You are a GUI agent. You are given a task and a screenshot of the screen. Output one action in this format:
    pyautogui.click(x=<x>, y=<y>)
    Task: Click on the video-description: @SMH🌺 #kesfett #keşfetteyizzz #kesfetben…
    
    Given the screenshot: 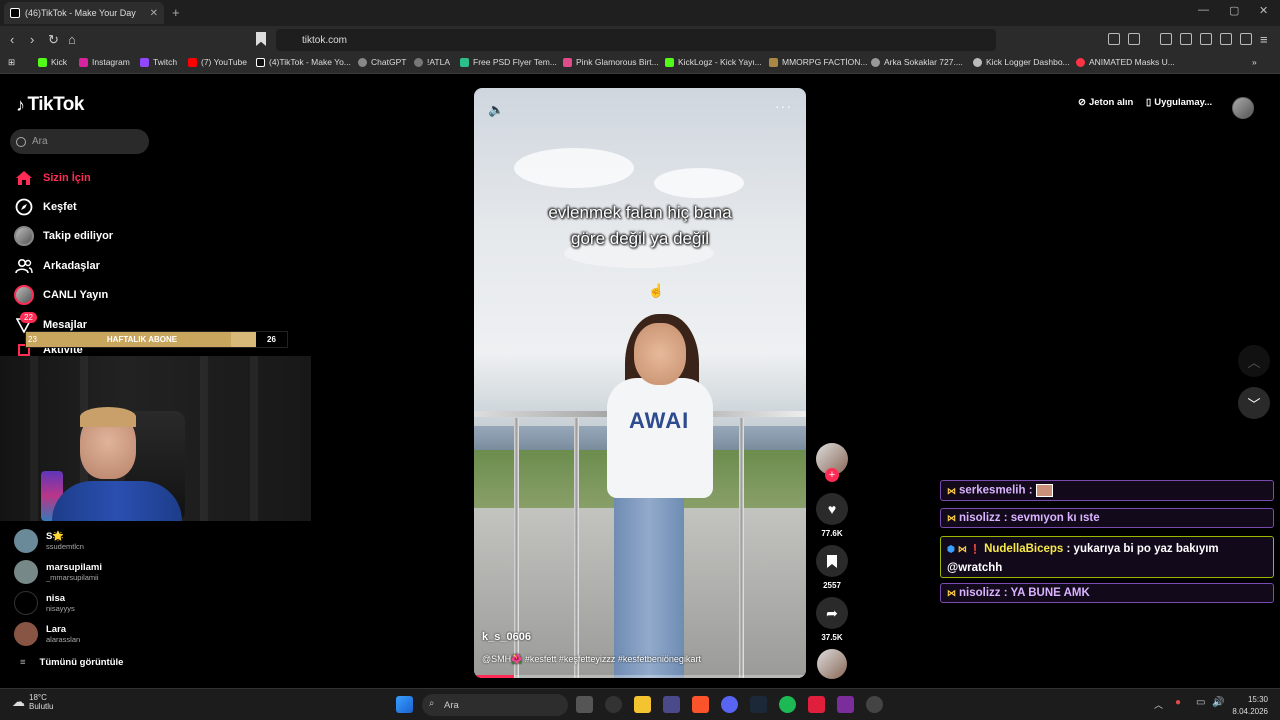 What is the action you would take?
    pyautogui.click(x=591, y=659)
    